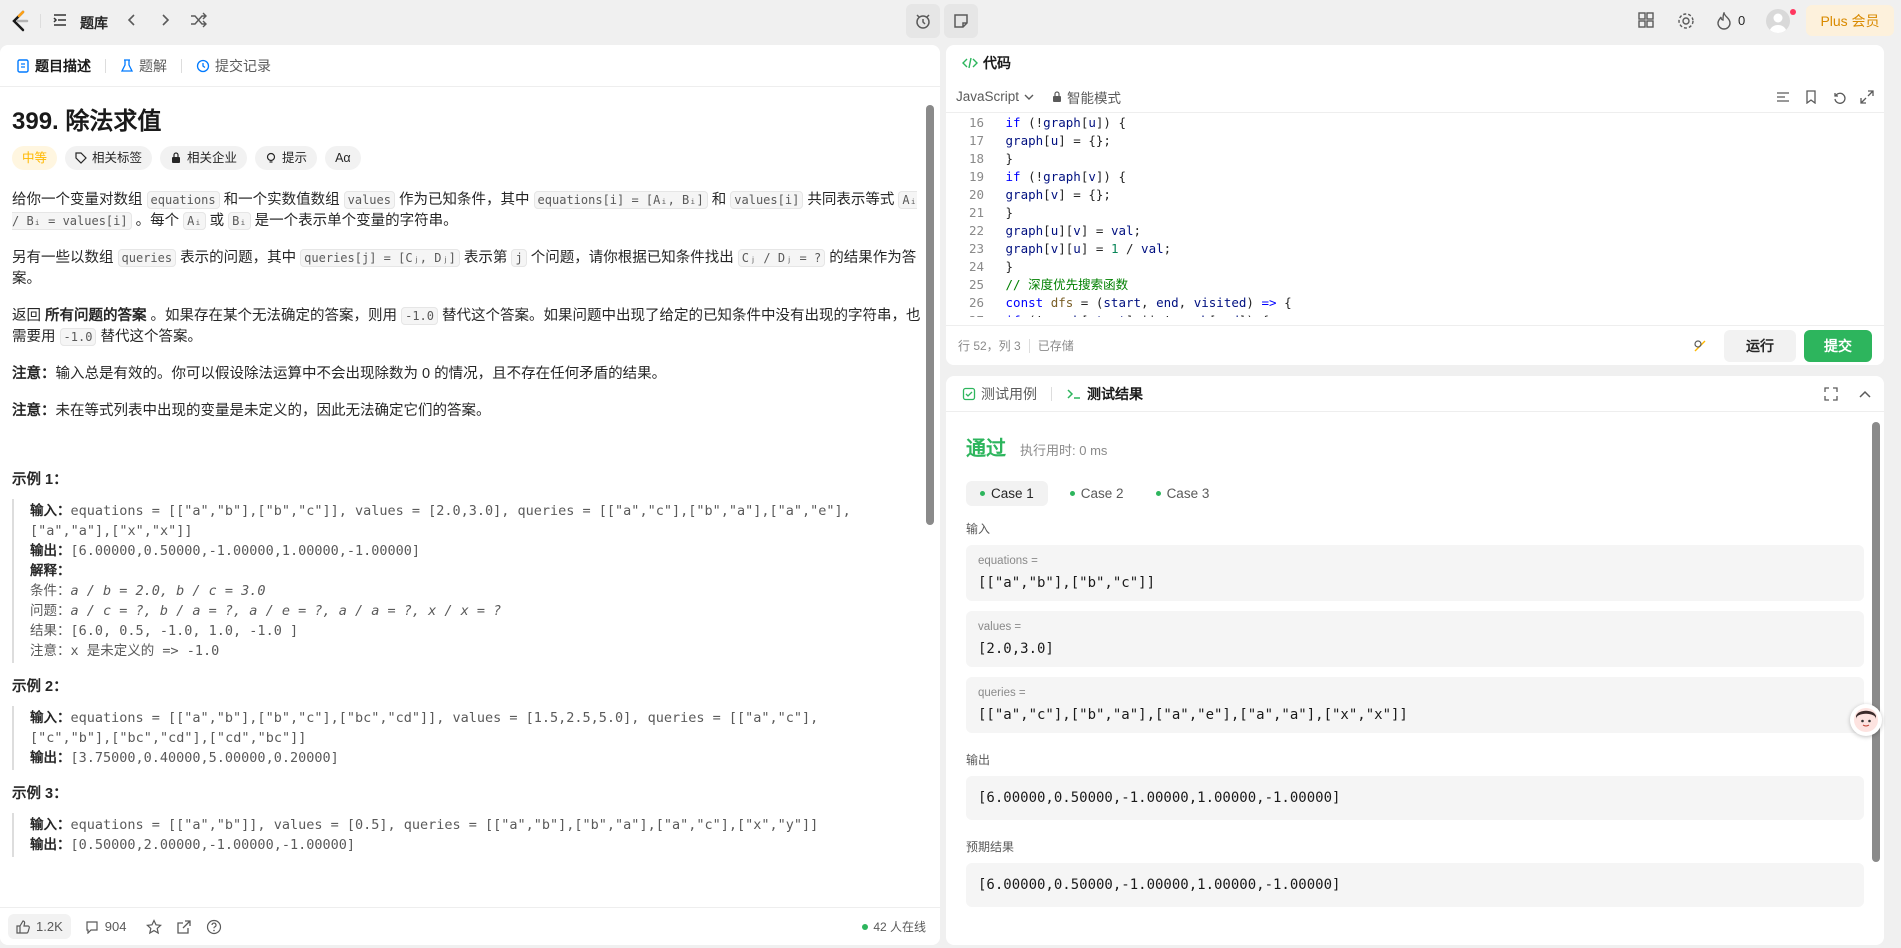 This screenshot has height=948, width=1901. What do you see at coordinates (930, 315) in the screenshot?
I see `description-scrollbar` at bounding box center [930, 315].